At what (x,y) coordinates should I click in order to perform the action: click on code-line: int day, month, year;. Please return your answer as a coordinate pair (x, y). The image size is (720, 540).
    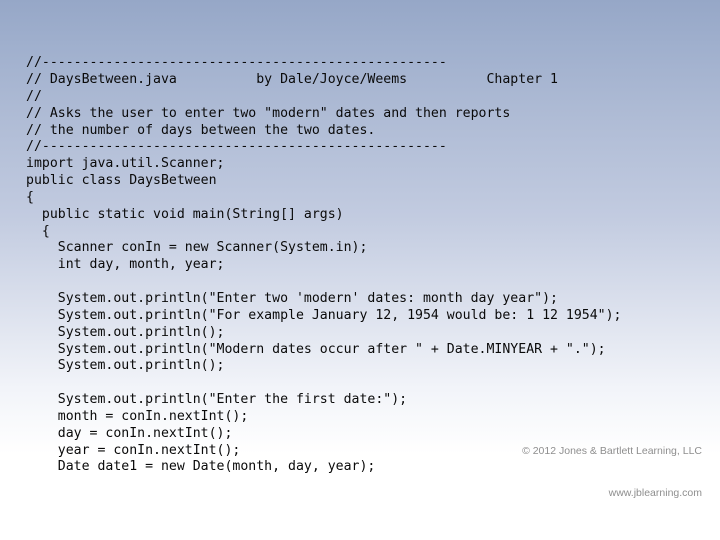
    Looking at the image, I should click on (125, 265).